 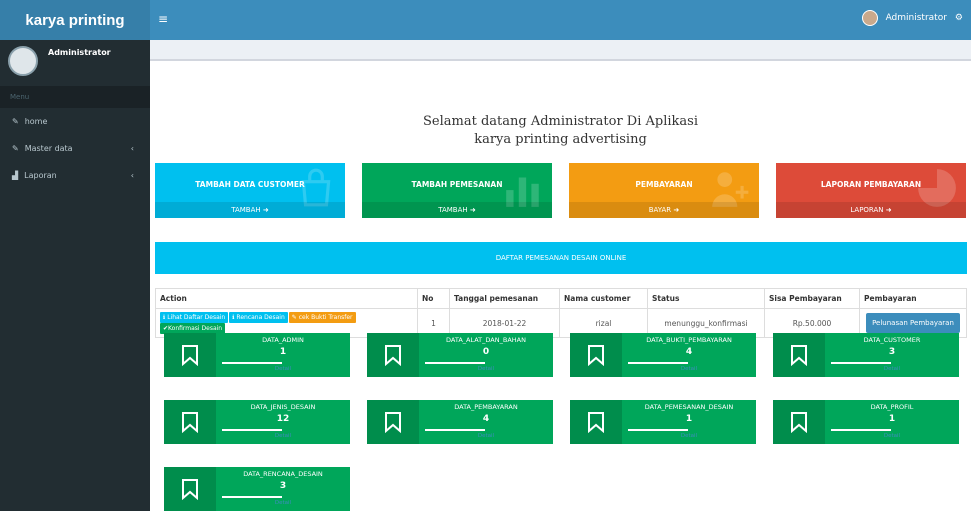 I want to click on tile-count: 0, so click(x=486, y=352).